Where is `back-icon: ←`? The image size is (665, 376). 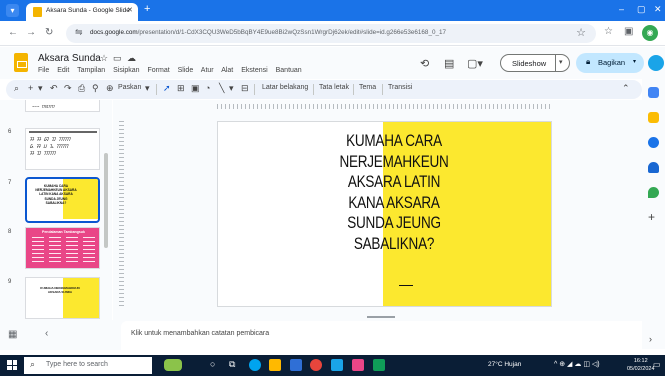 back-icon: ← is located at coordinates (13, 32).